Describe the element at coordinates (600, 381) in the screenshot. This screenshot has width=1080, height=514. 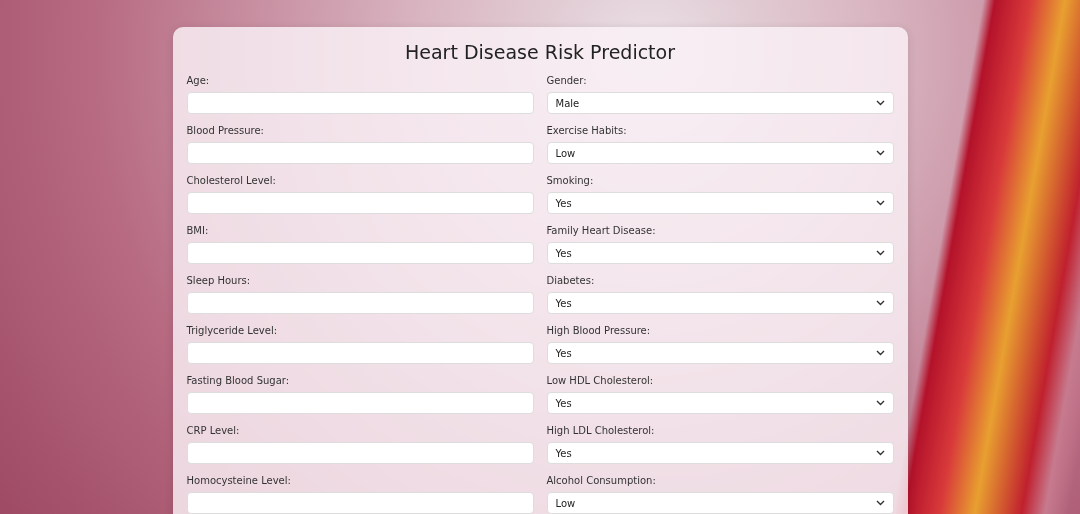
I see `field-label: Low HDL Cholesterol:` at that location.